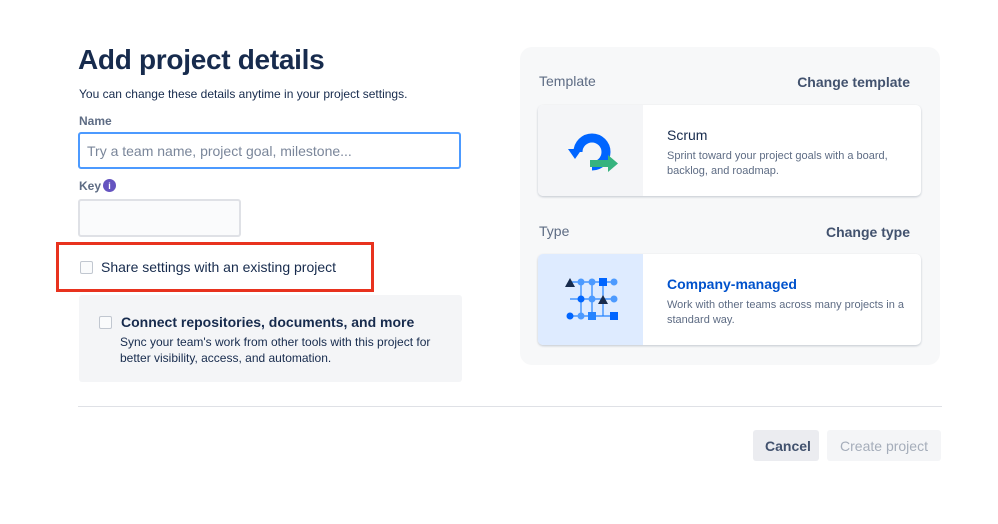 This screenshot has width=998, height=524. What do you see at coordinates (567, 81) in the screenshot?
I see `template-section-label: Template` at bounding box center [567, 81].